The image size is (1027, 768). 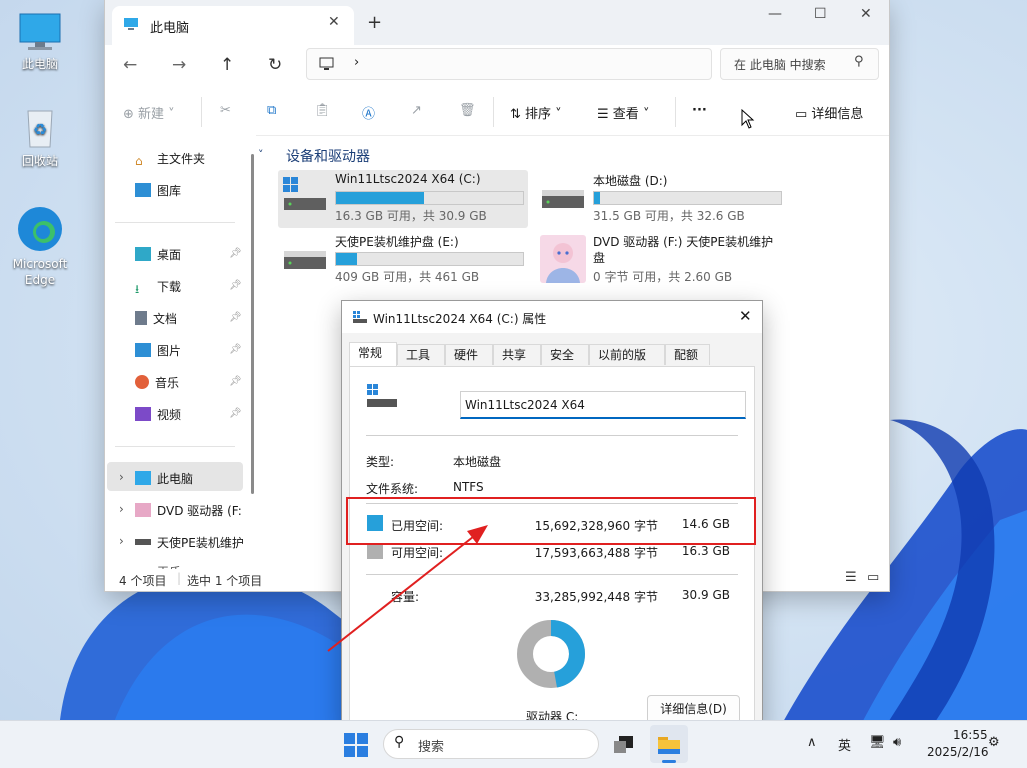 I want to click on tab-security: 安全, so click(x=565, y=354).